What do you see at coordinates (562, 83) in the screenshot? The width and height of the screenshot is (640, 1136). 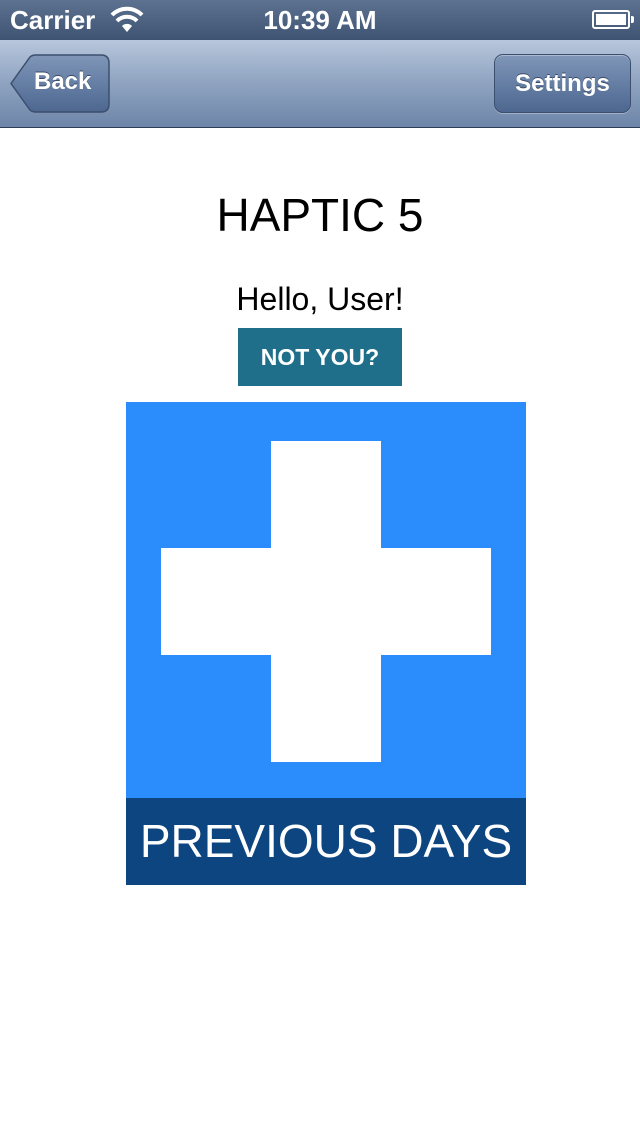 I see `settings-button: Settings` at bounding box center [562, 83].